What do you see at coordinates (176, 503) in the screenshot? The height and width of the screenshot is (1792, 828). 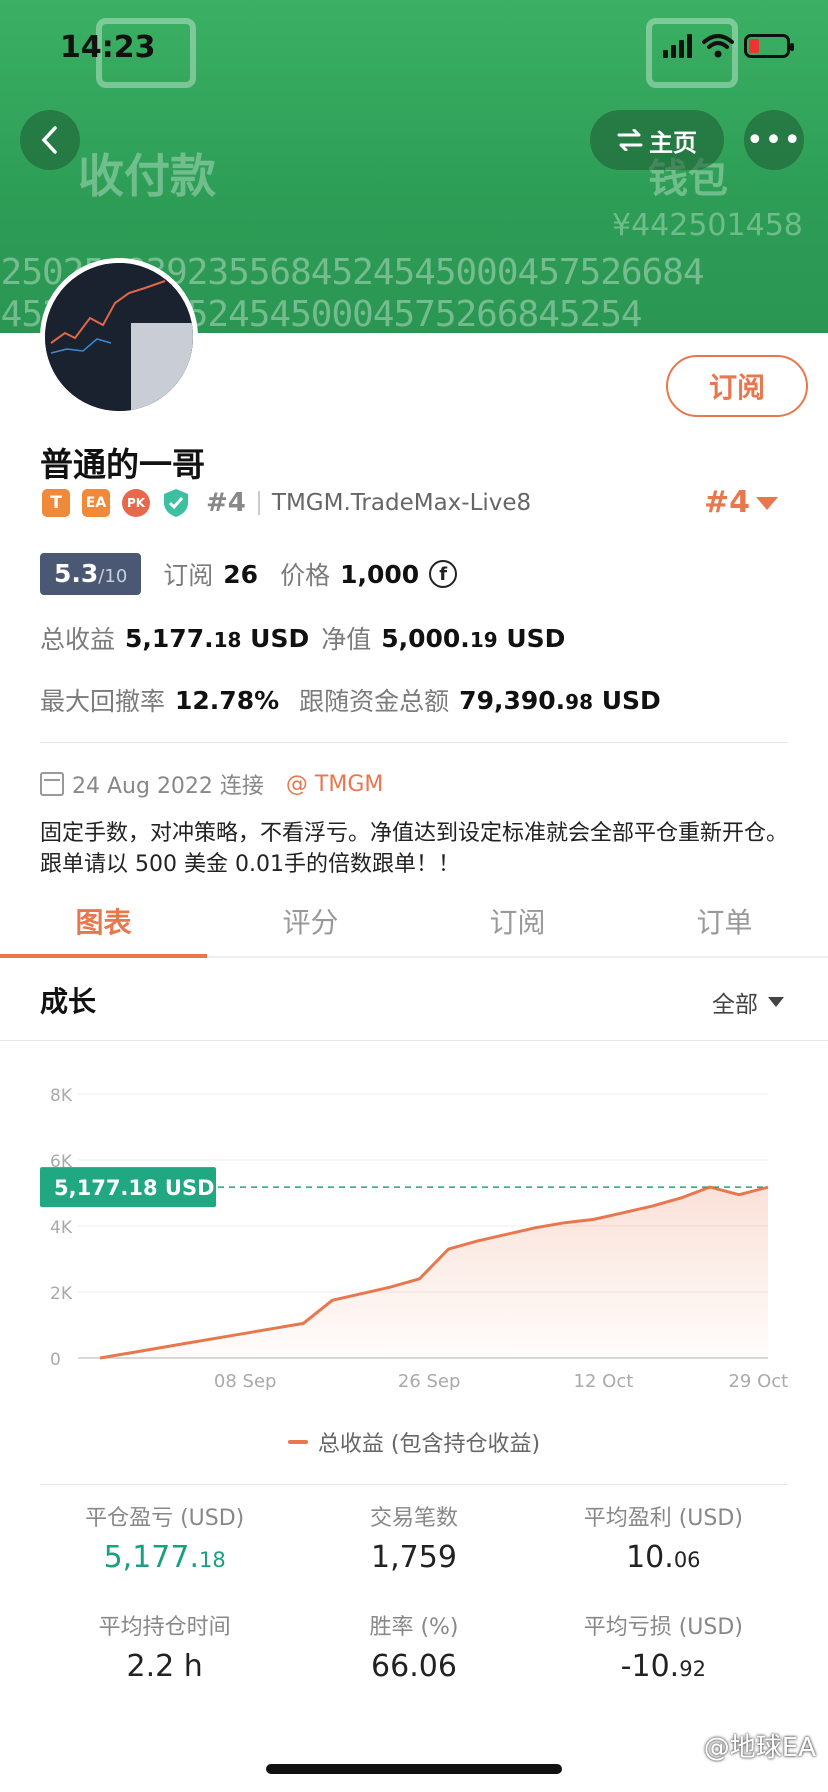 I see `verified-shield-icon` at bounding box center [176, 503].